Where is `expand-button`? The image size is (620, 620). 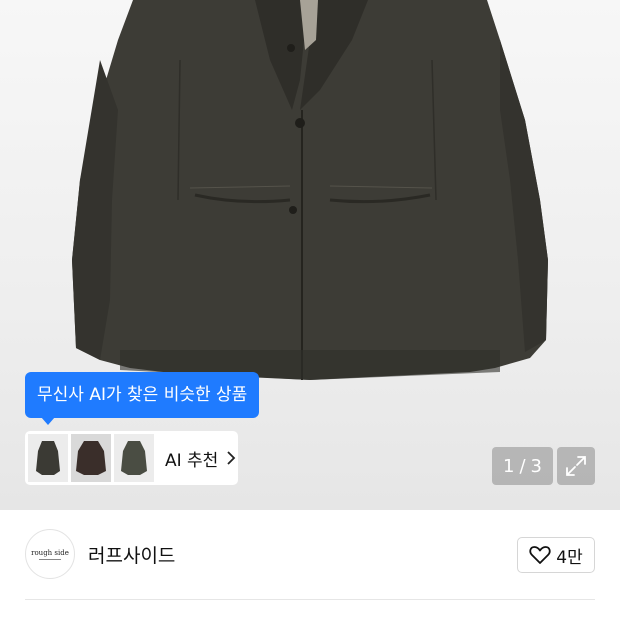
expand-button is located at coordinates (576, 466).